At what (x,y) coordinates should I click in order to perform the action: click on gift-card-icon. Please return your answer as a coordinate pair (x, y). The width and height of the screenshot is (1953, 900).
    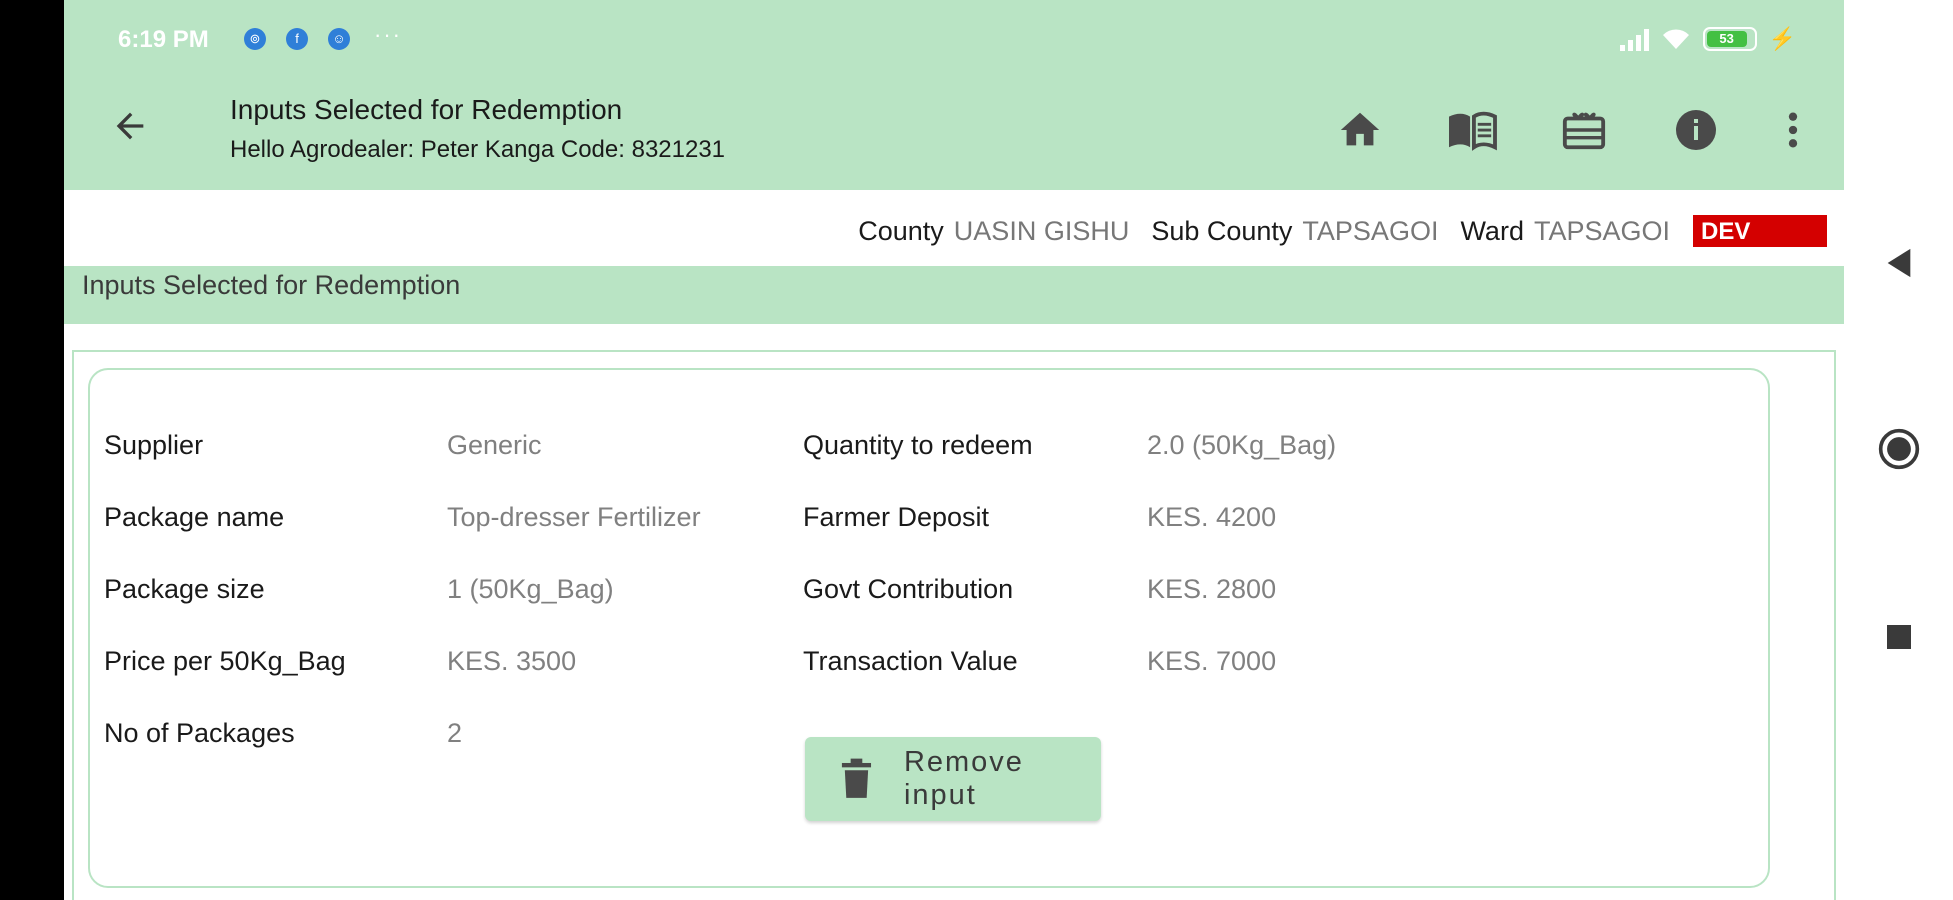
    Looking at the image, I should click on (1584, 131).